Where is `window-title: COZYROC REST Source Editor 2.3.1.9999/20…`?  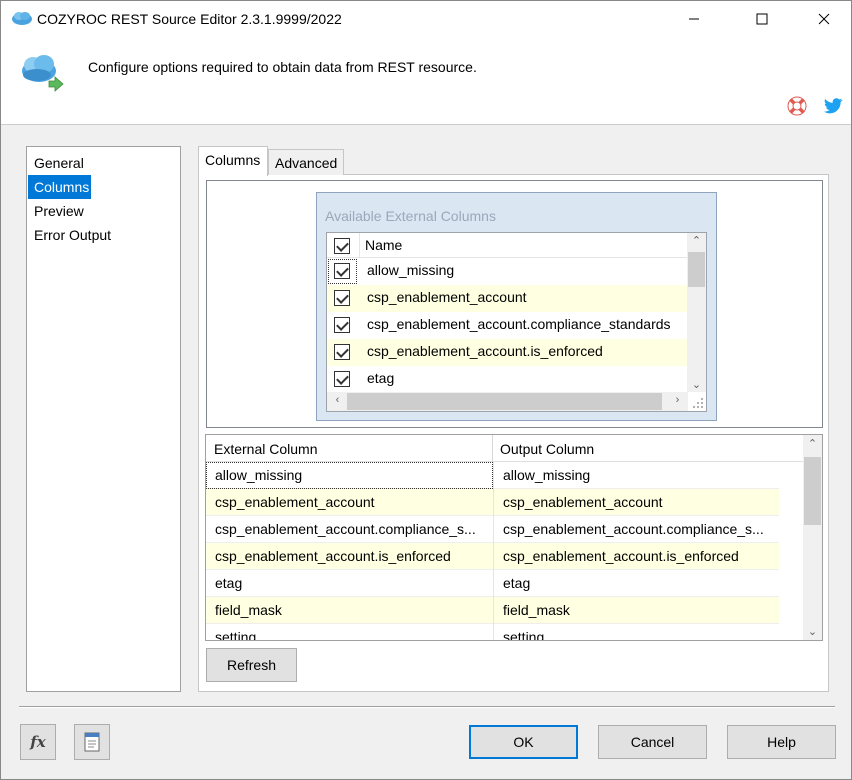 window-title: COZYROC REST Source Editor 2.3.1.9999/20… is located at coordinates (189, 19).